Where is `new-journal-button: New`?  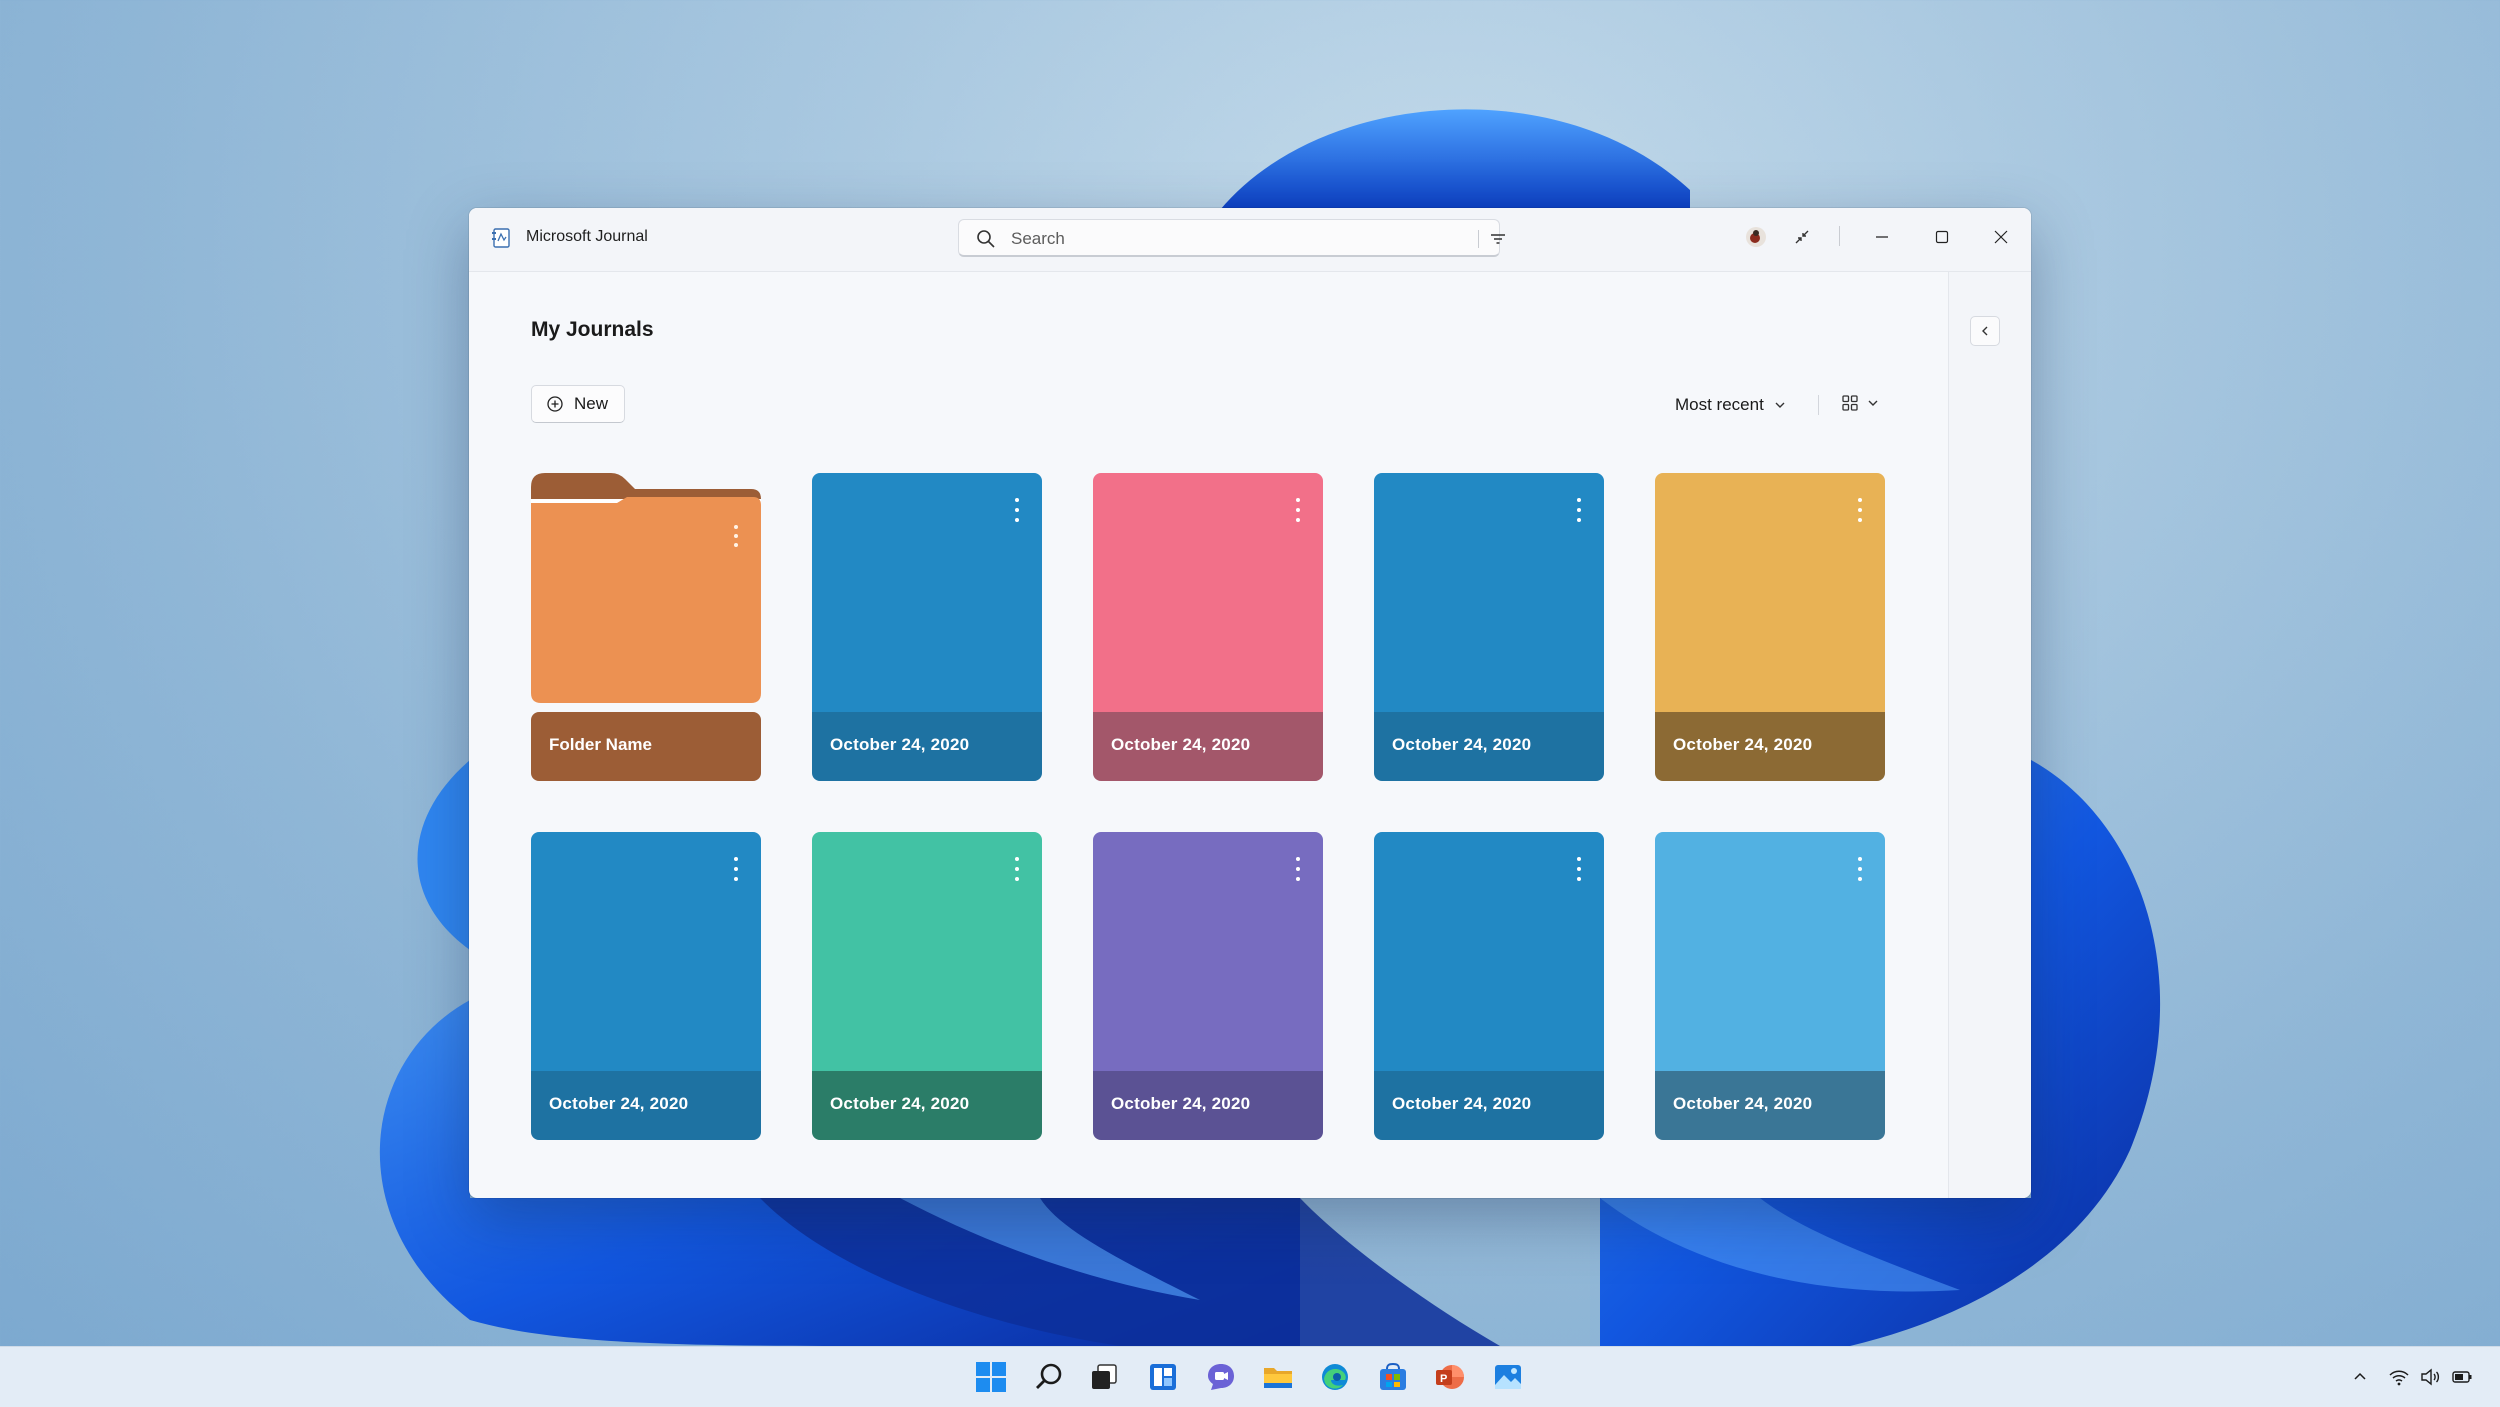
new-journal-button: New is located at coordinates (578, 404).